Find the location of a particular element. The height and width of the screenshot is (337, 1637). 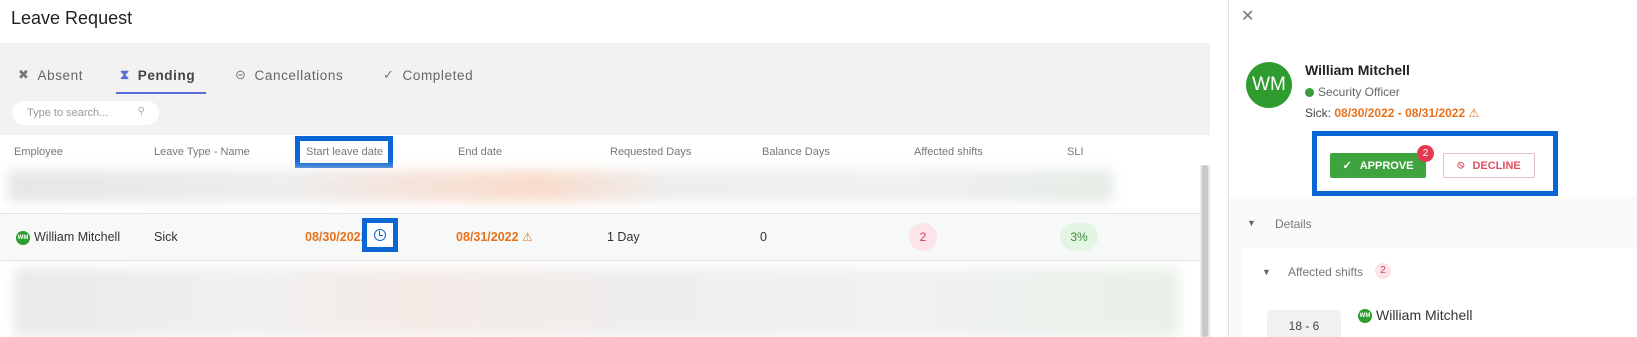

header-leave-type: Leave Type - Name is located at coordinates (202, 152).